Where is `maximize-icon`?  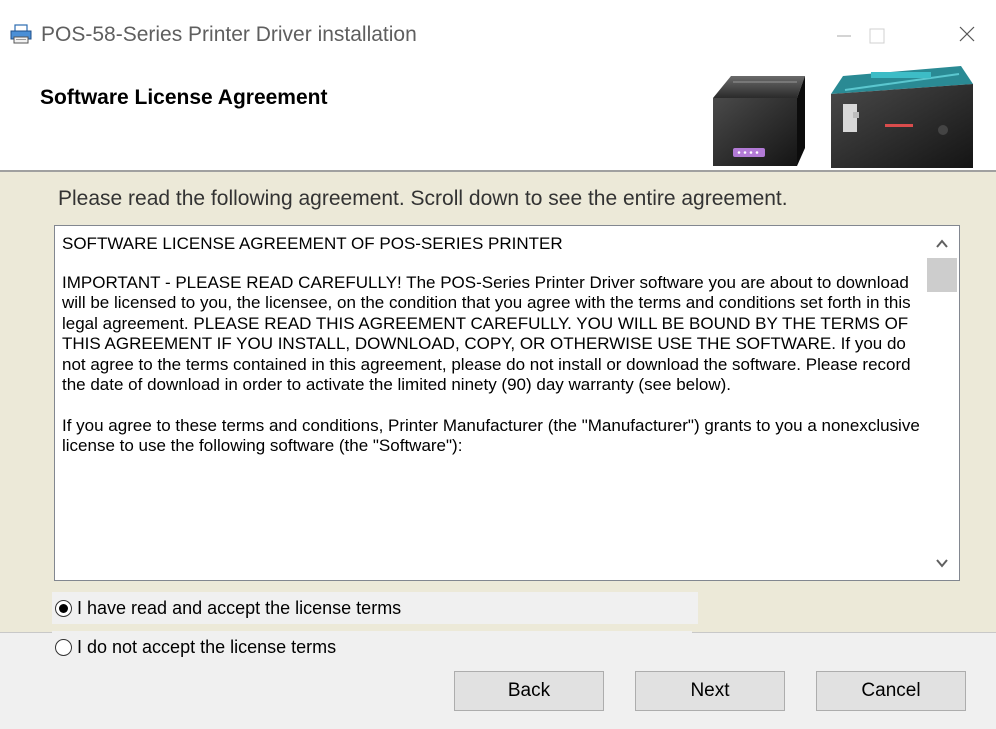 maximize-icon is located at coordinates (874, 34).